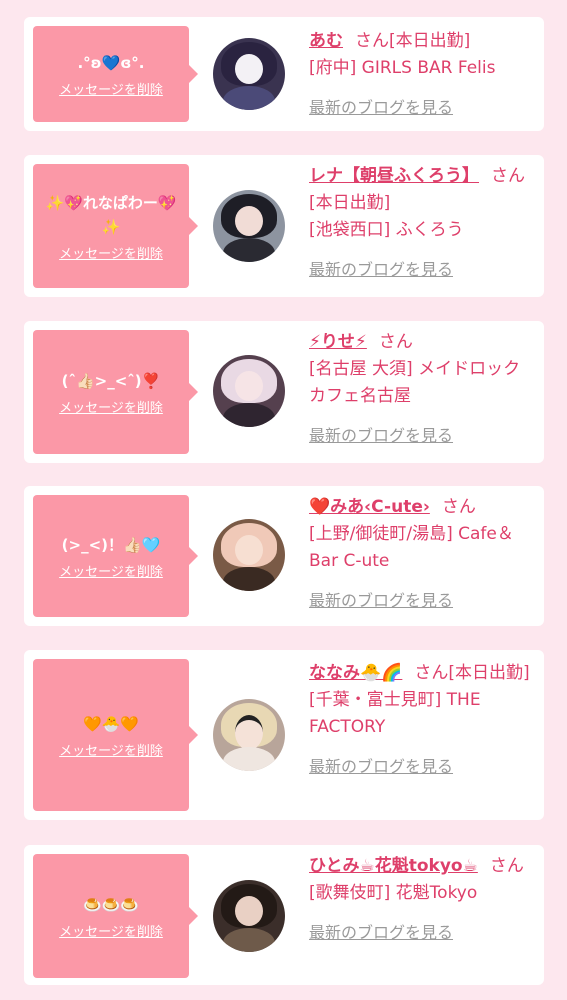 Image resolution: width=567 pixels, height=1000 pixels. I want to click on shop-area: [池袋西口] ふくろう, so click(386, 230).